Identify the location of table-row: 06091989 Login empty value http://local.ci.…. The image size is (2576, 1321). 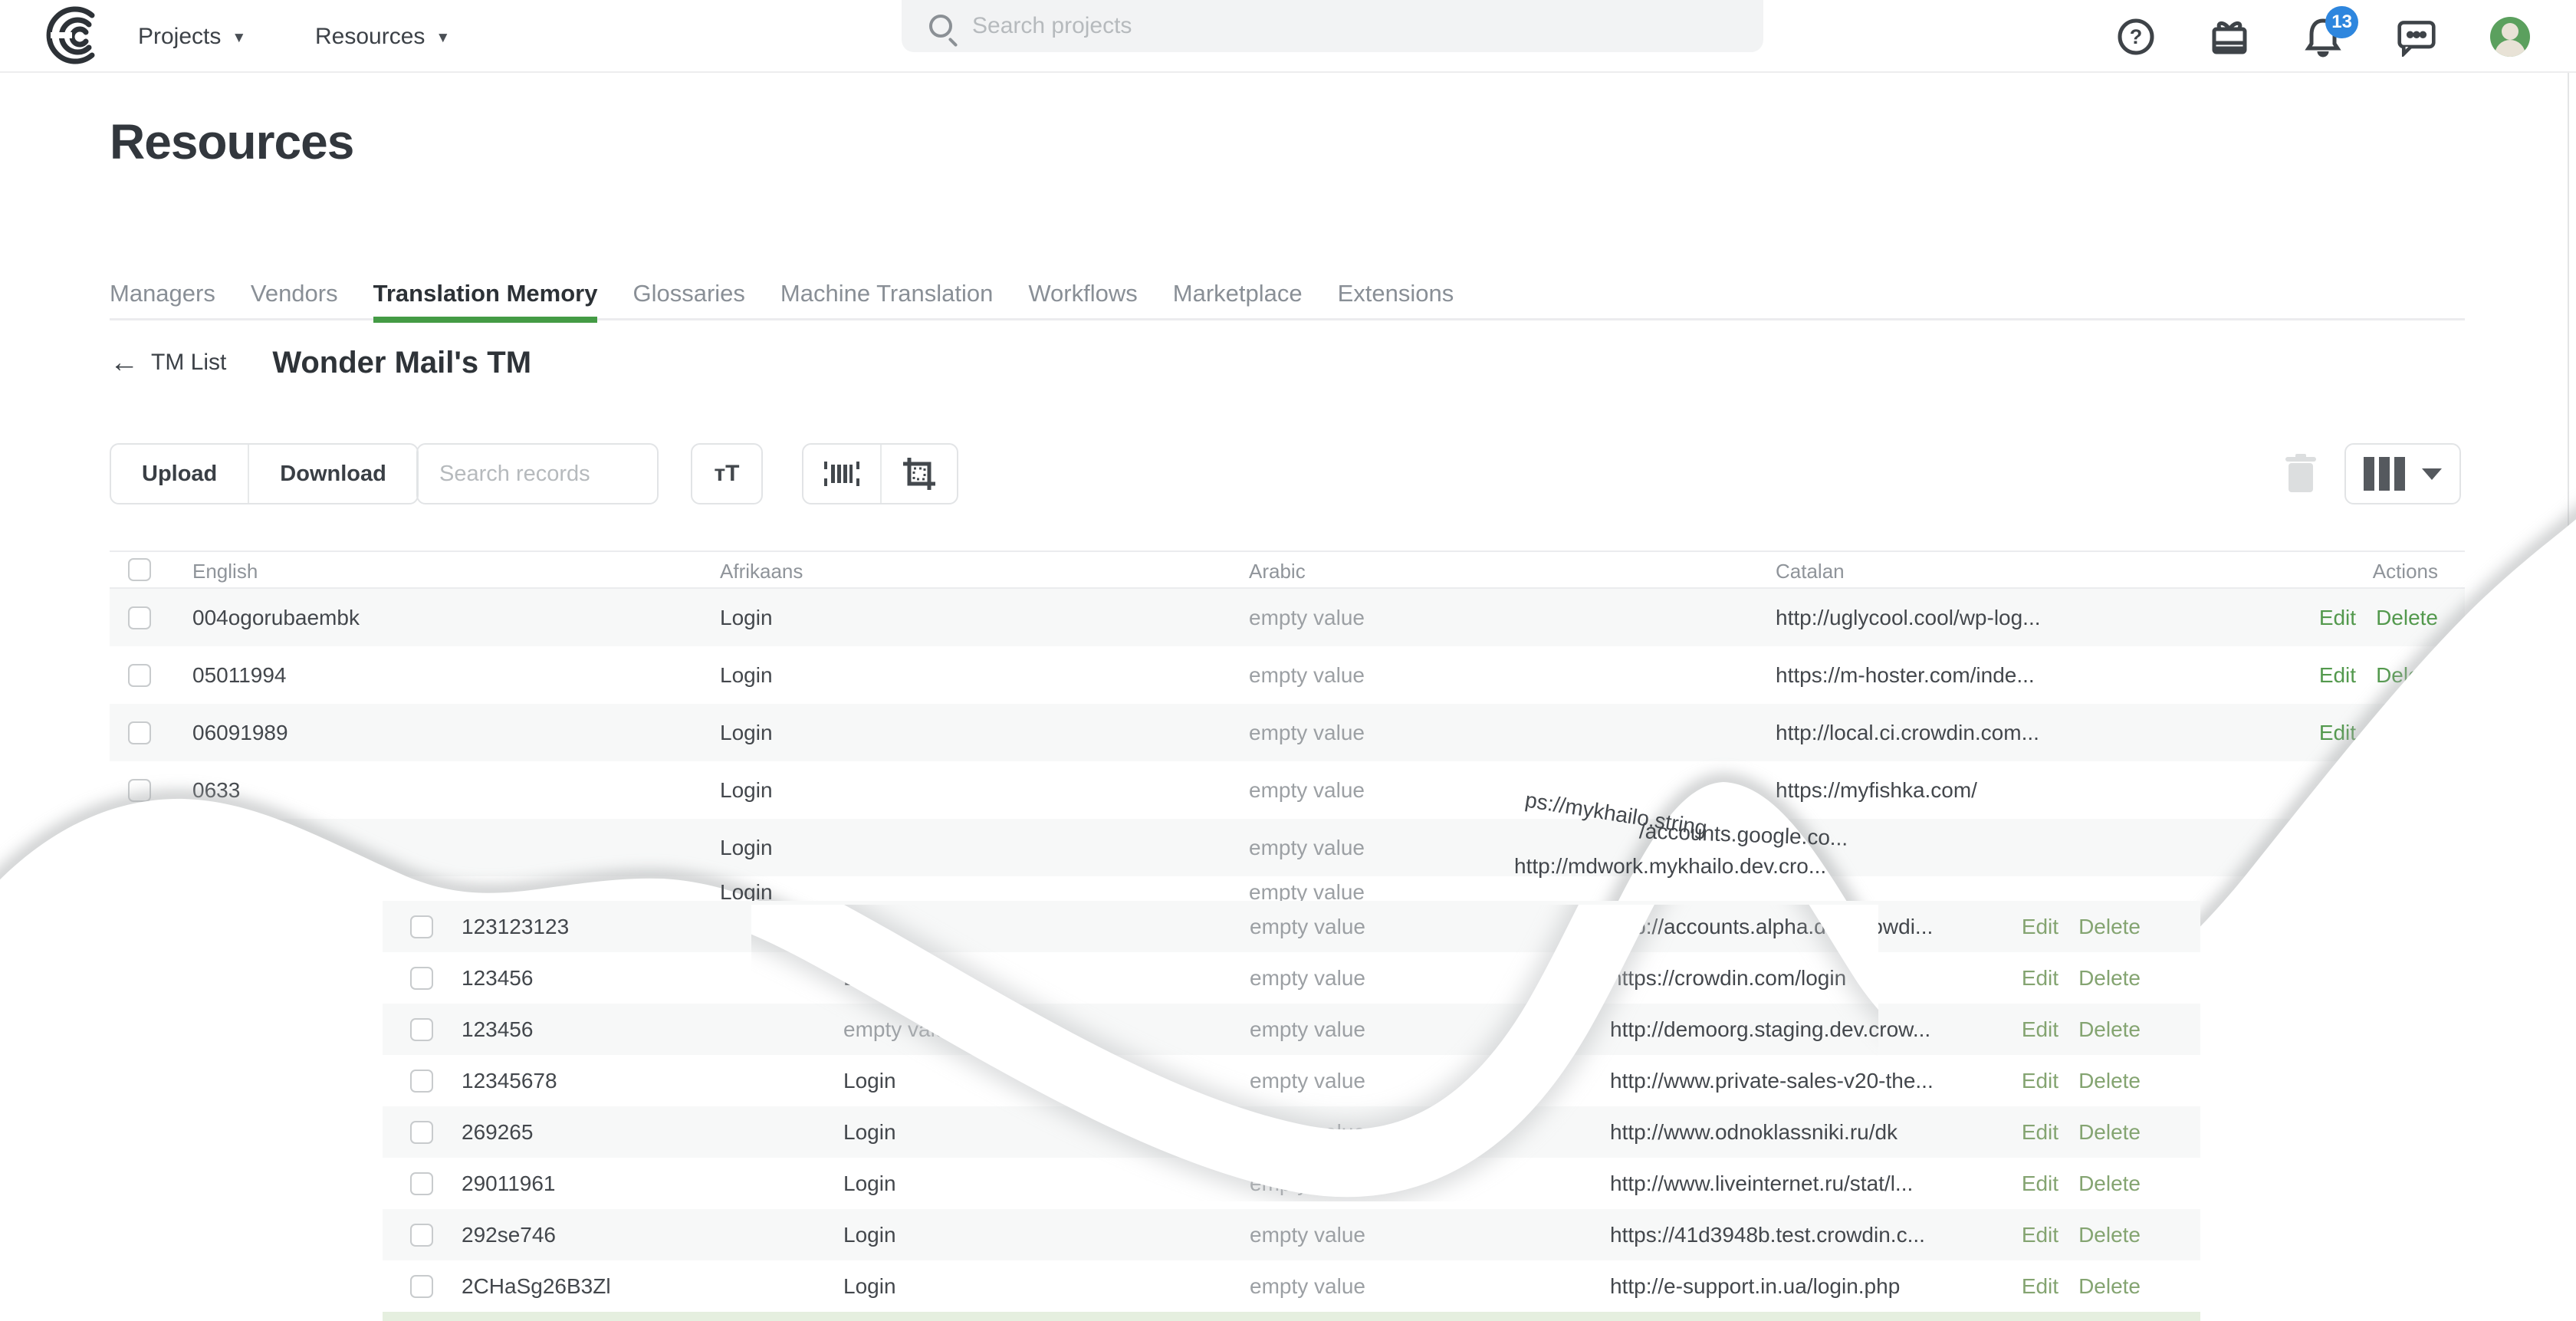
(1287, 732).